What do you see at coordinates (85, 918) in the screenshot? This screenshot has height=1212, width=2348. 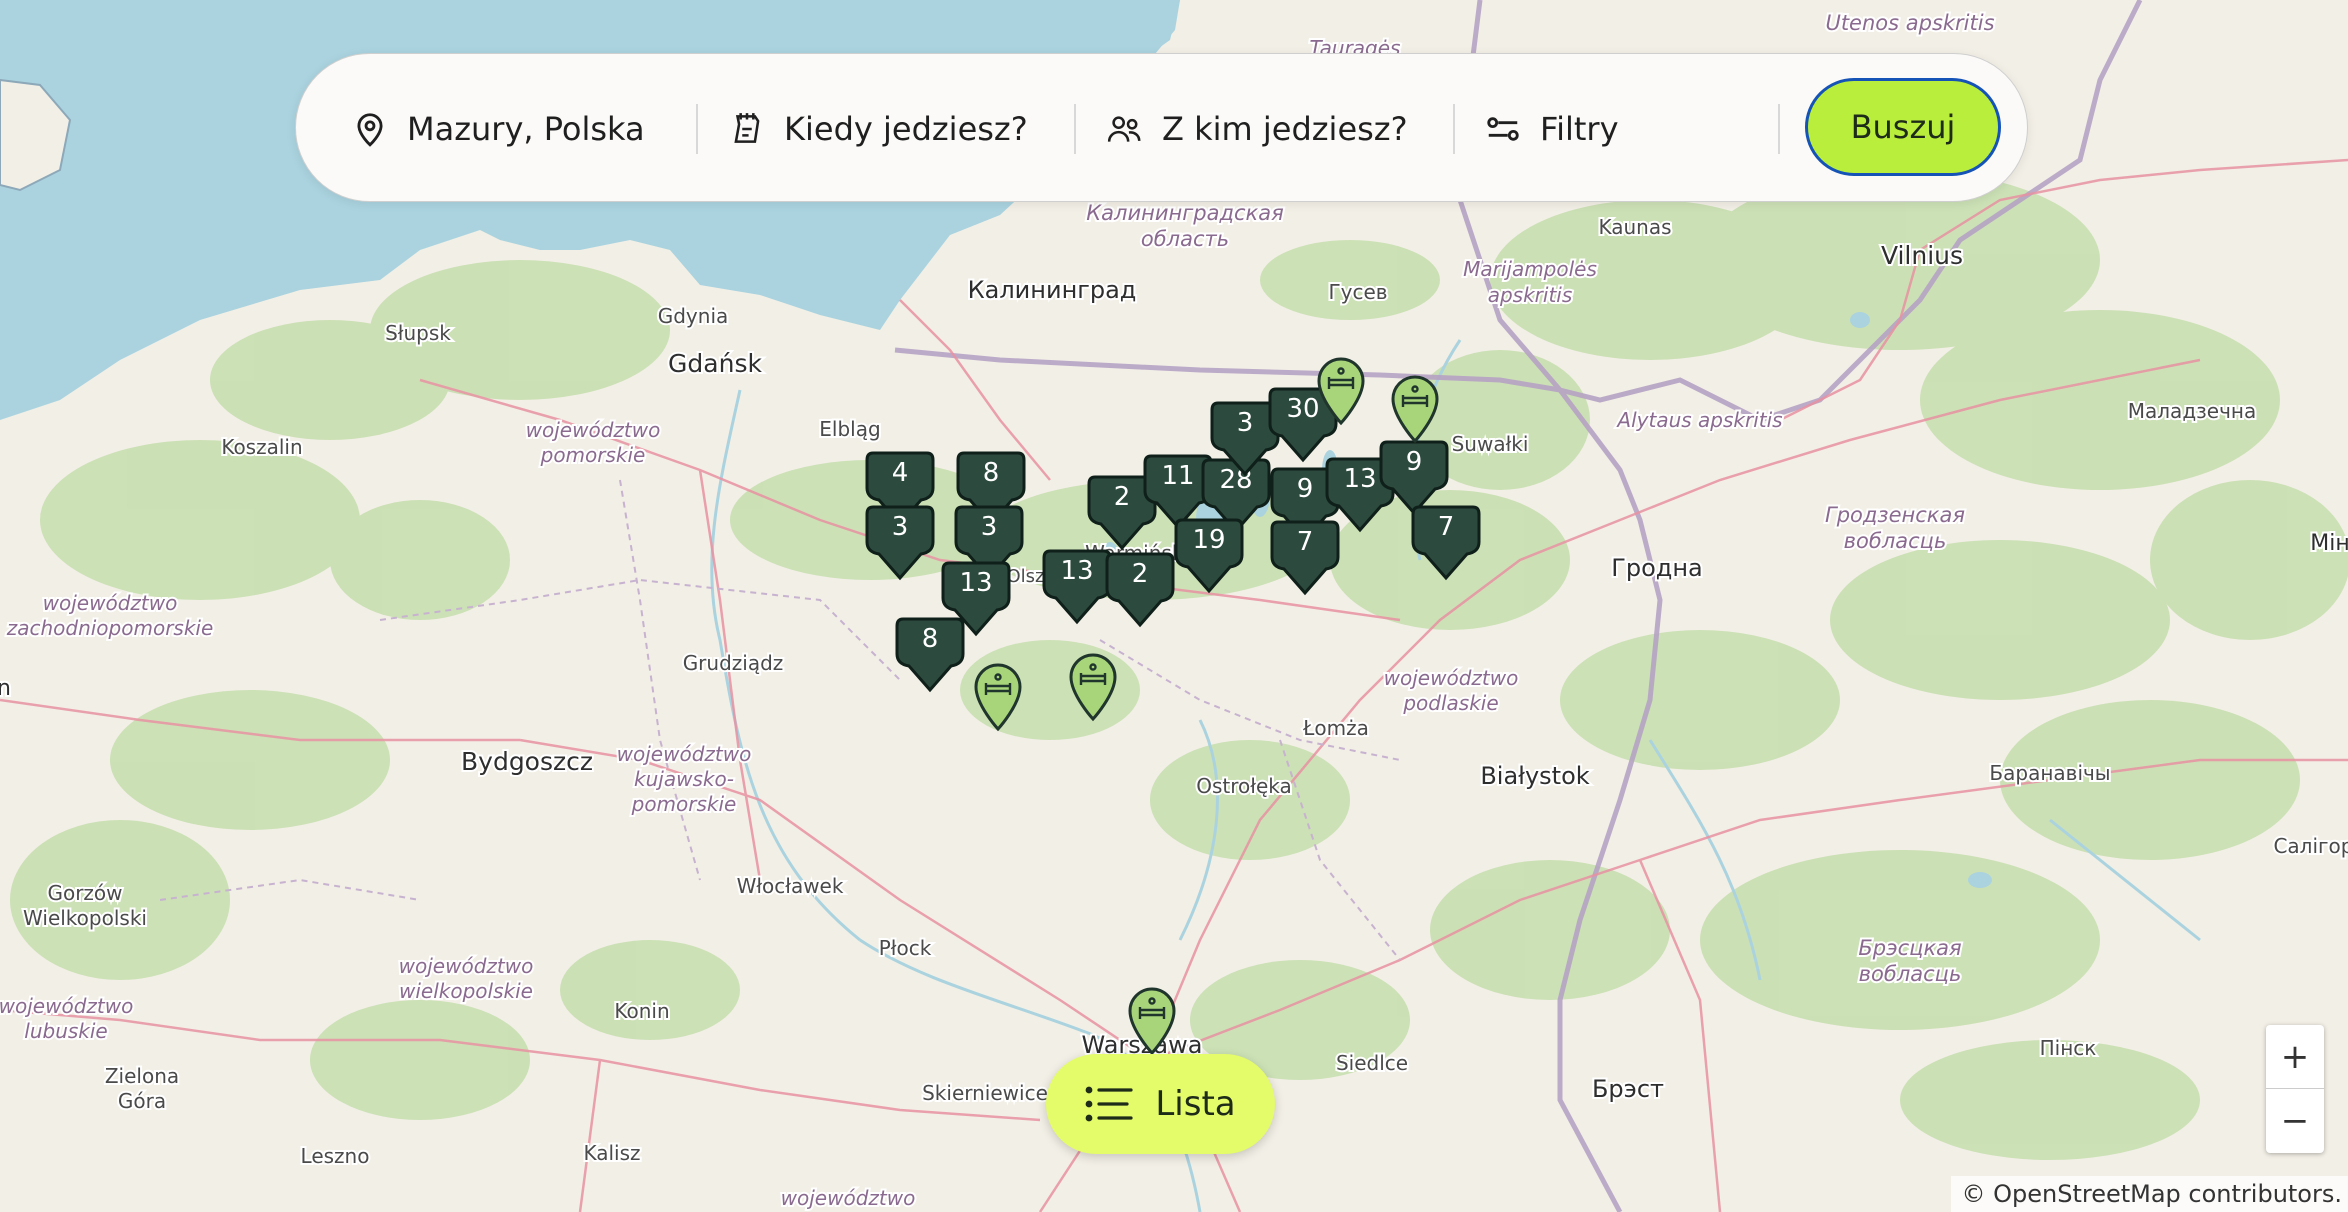 I see `map-label-gorzow2: Wielkopolski` at bounding box center [85, 918].